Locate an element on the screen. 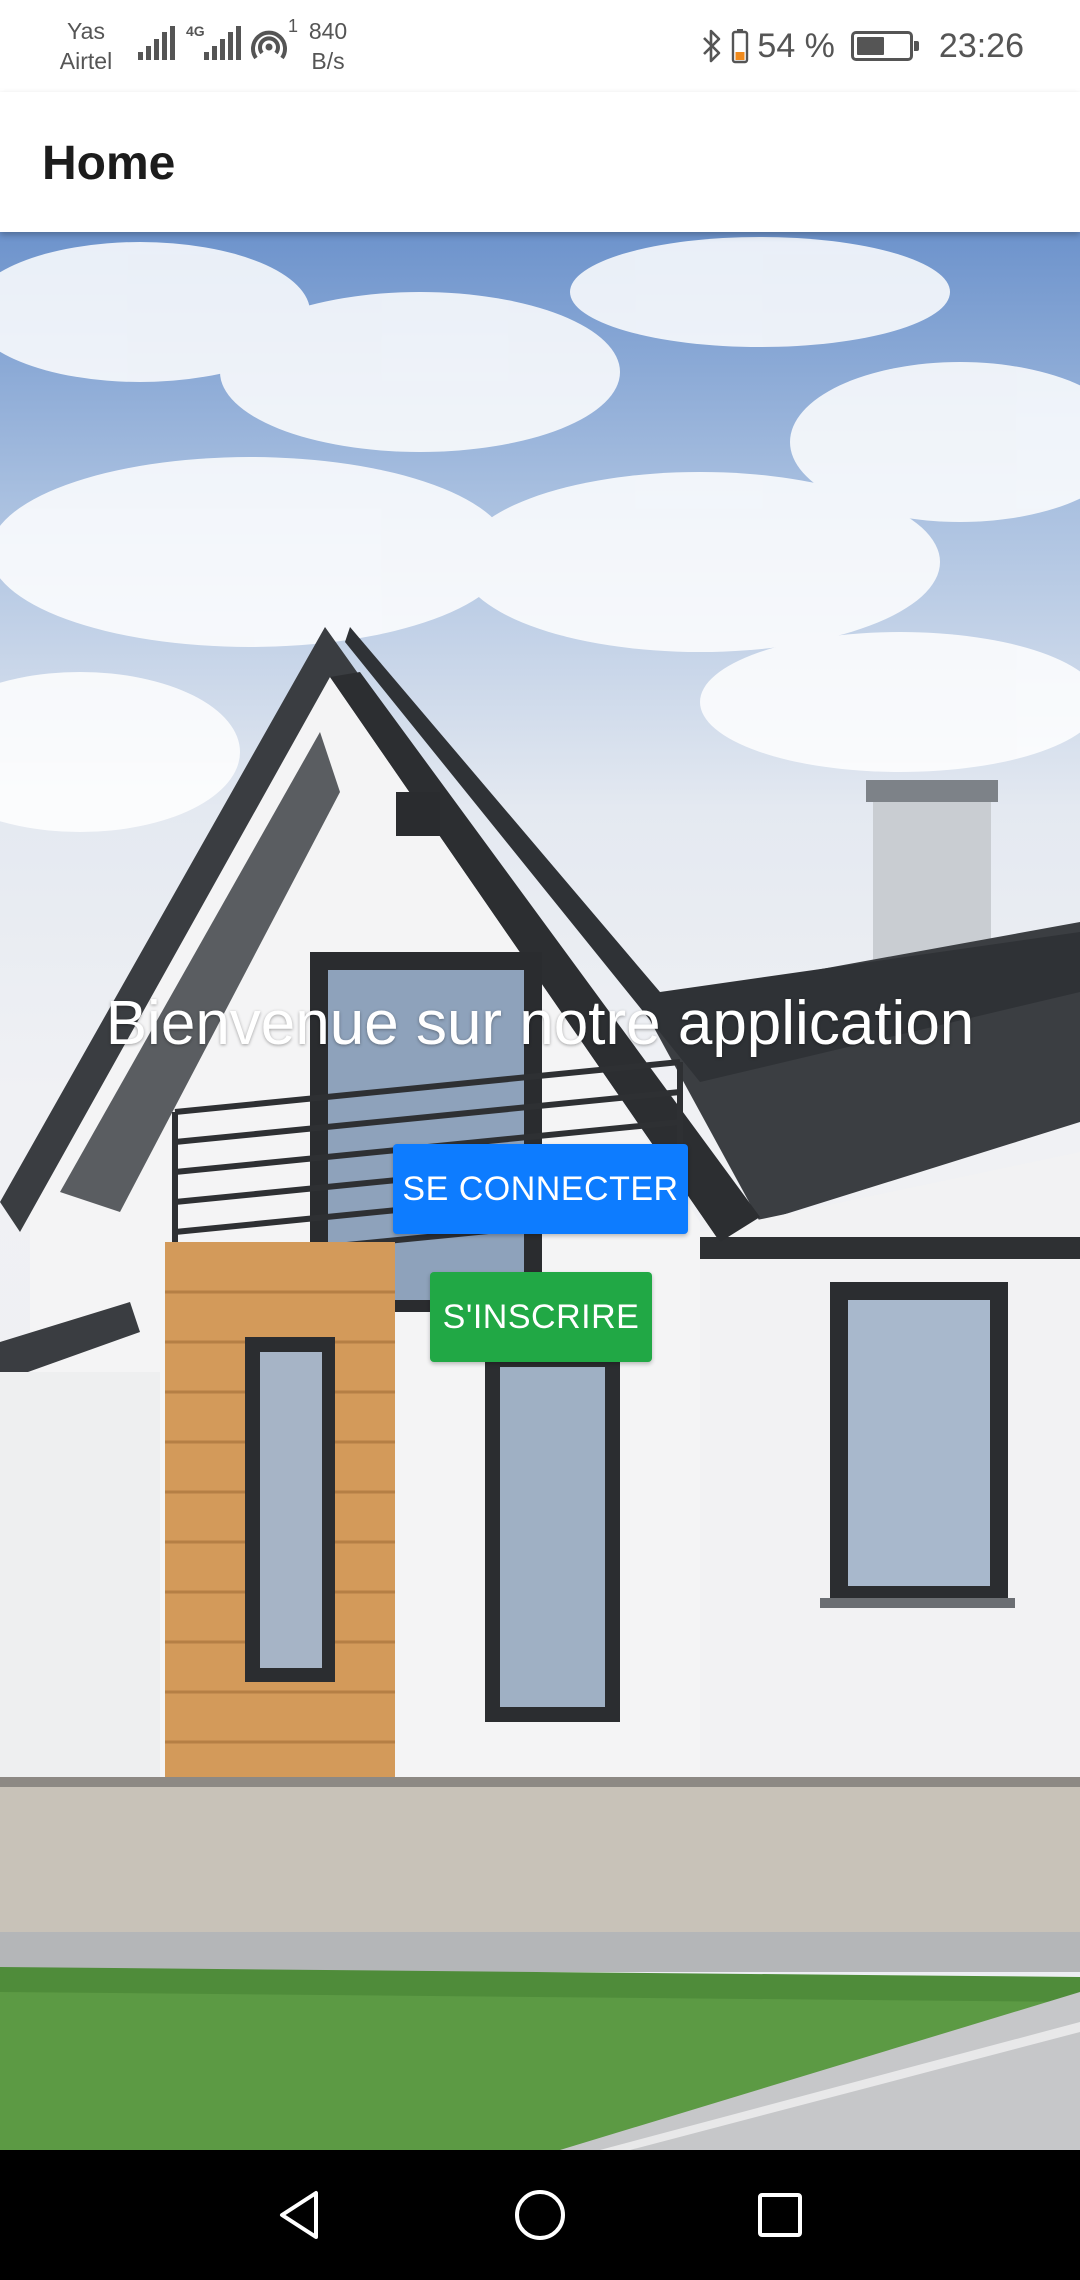 The width and height of the screenshot is (1080, 2280). welcome-heading: Bienvenue sur notre application is located at coordinates (540, 1023).